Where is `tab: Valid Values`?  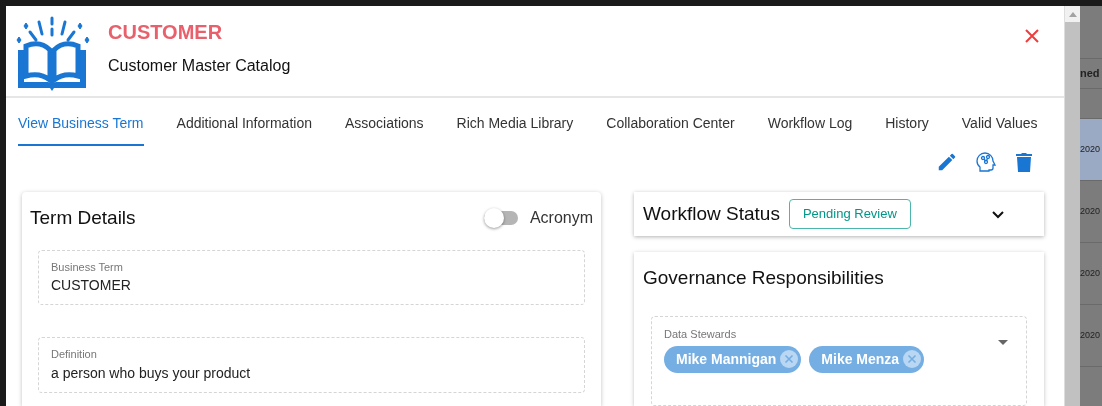
tab: Valid Values is located at coordinates (999, 129).